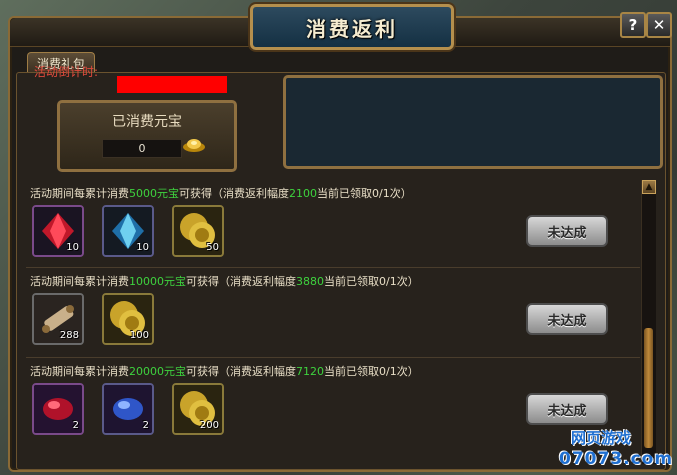  I want to click on watermark-line2: 07073.com, so click(616, 459).